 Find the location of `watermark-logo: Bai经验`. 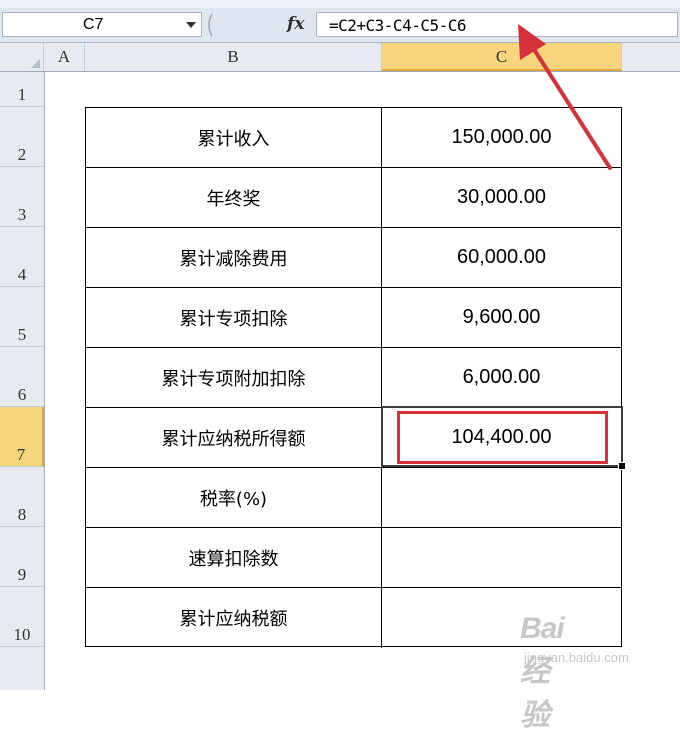

watermark-logo: Bai经验 is located at coordinates (542, 672).